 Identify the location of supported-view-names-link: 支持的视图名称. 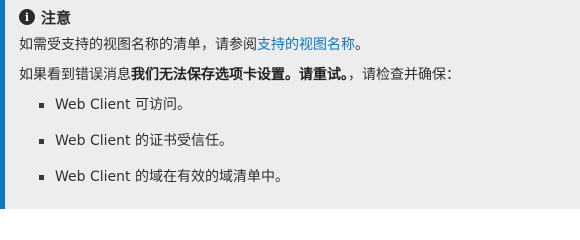
(306, 45).